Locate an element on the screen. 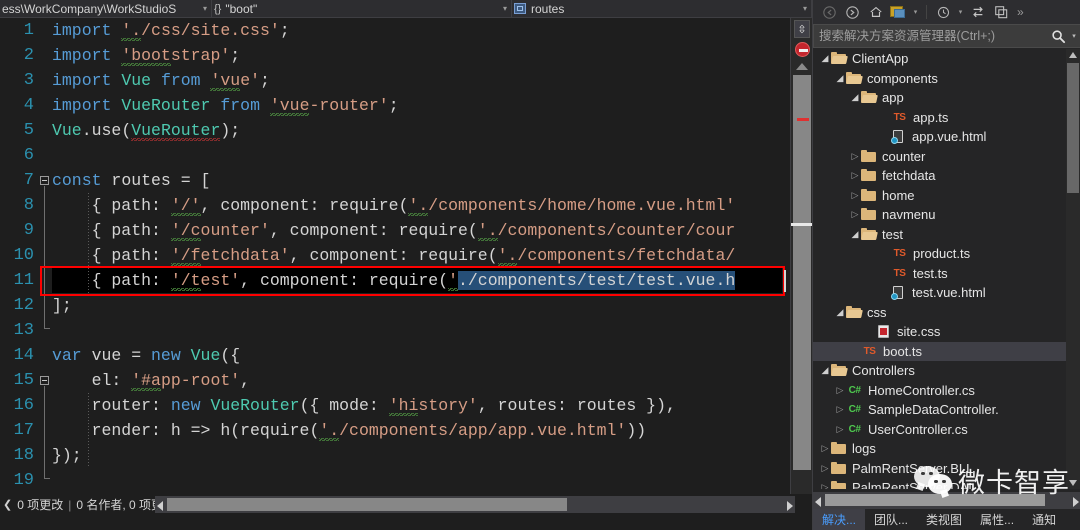 Image resolution: width=1080 pixels, height=530 pixels. line-number: 11 is located at coordinates (23, 280).